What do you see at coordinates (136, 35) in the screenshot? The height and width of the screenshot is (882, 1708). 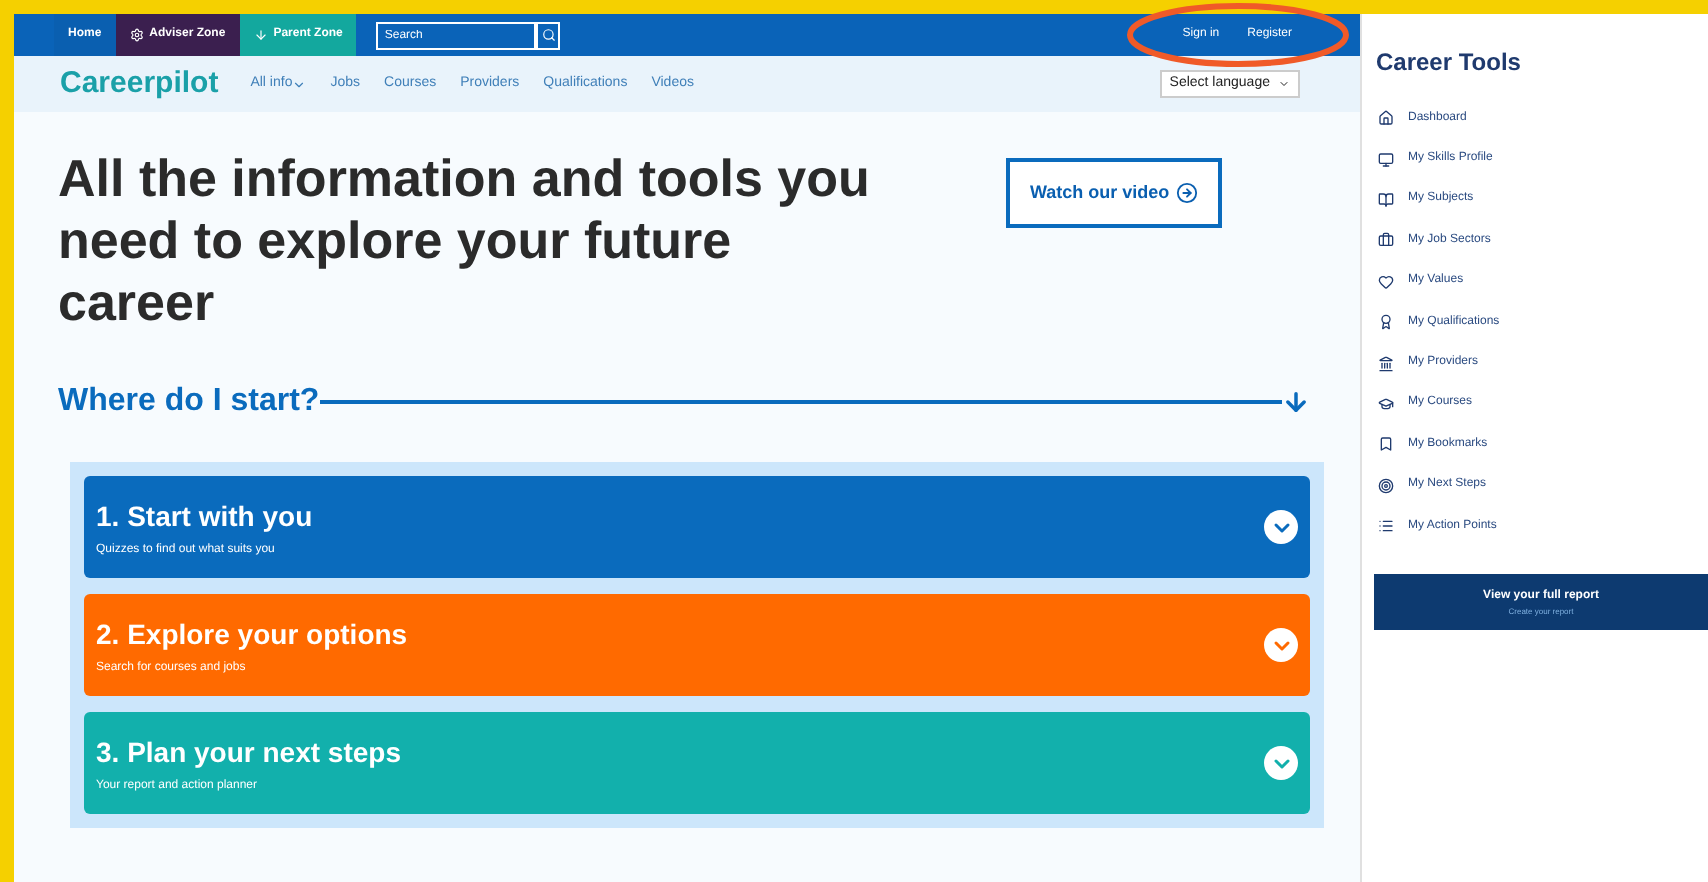 I see `gear-icon` at bounding box center [136, 35].